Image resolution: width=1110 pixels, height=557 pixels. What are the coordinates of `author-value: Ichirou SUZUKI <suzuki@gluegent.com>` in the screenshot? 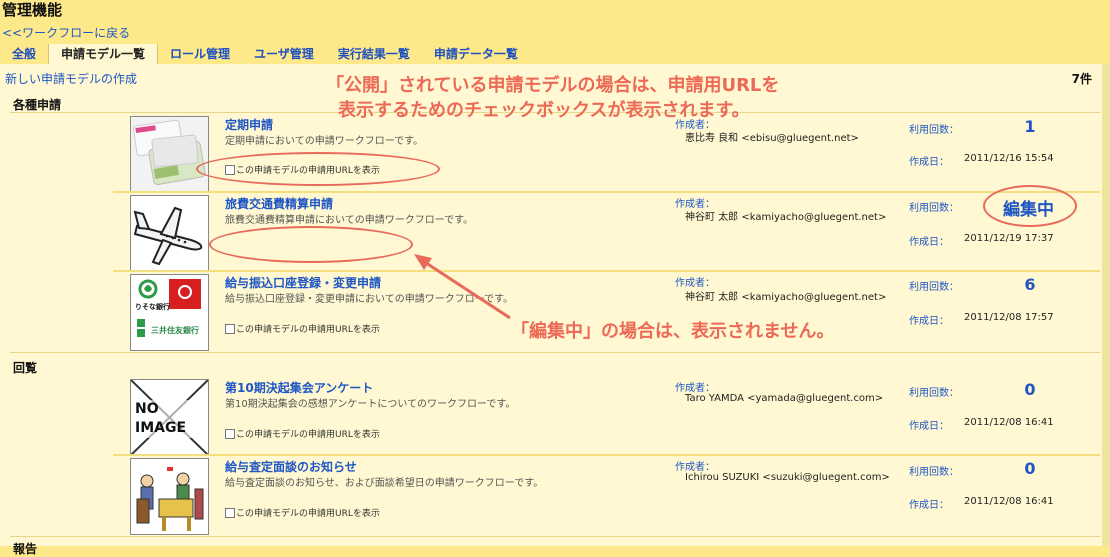 It's located at (787, 477).